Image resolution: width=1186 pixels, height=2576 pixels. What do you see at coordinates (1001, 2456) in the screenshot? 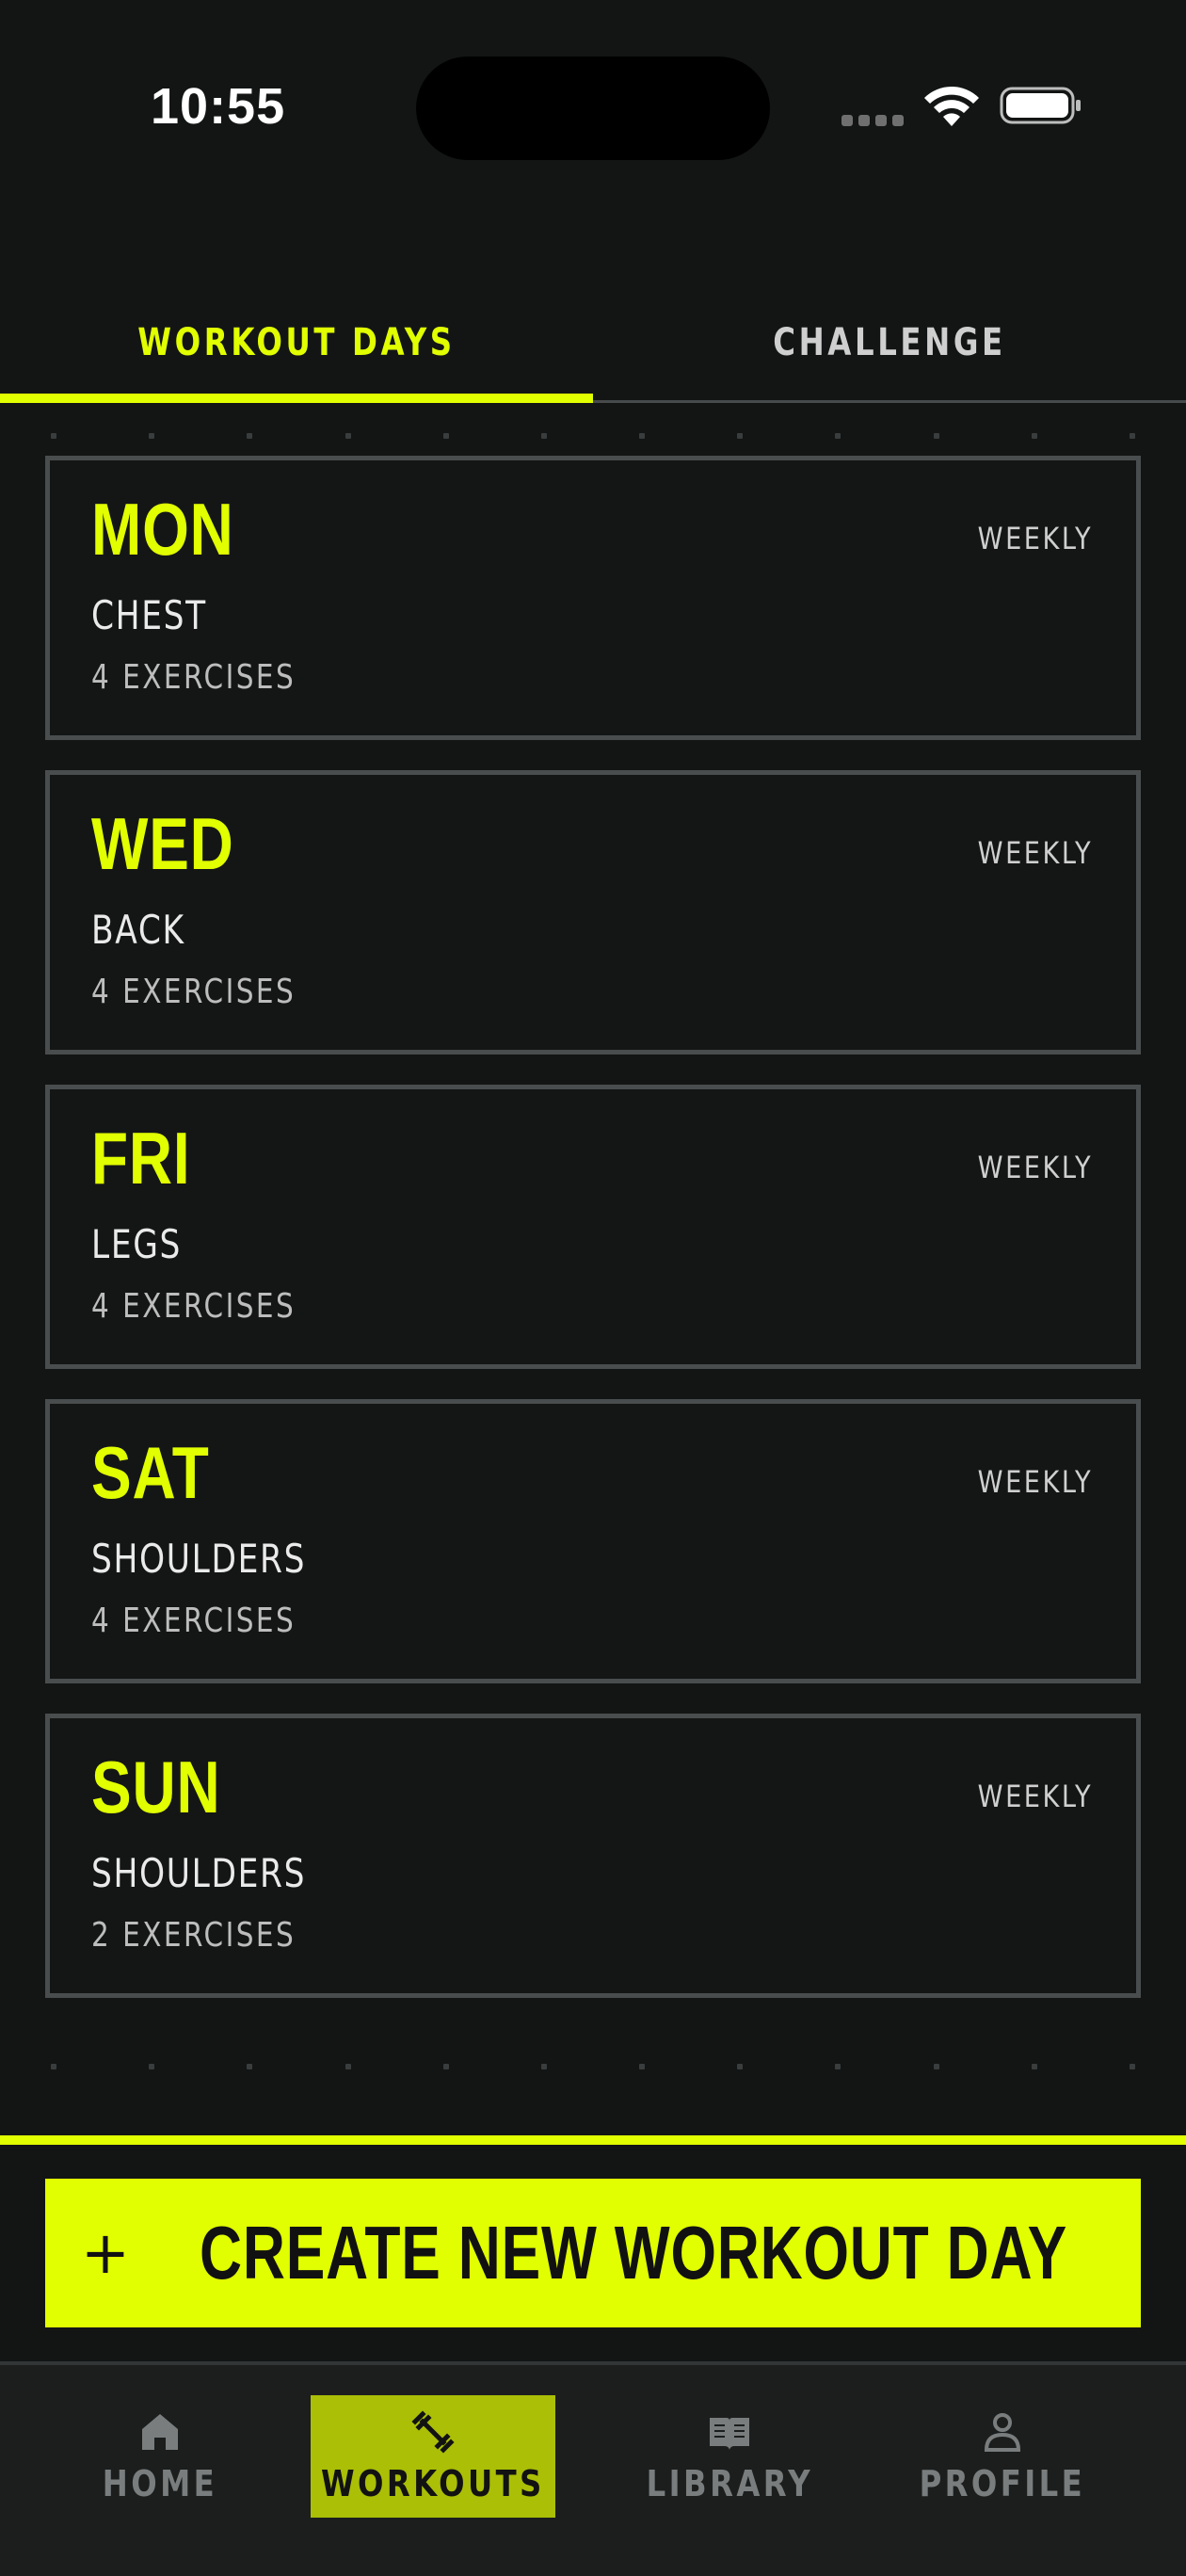
I see `nav-profile: PROFILE` at bounding box center [1001, 2456].